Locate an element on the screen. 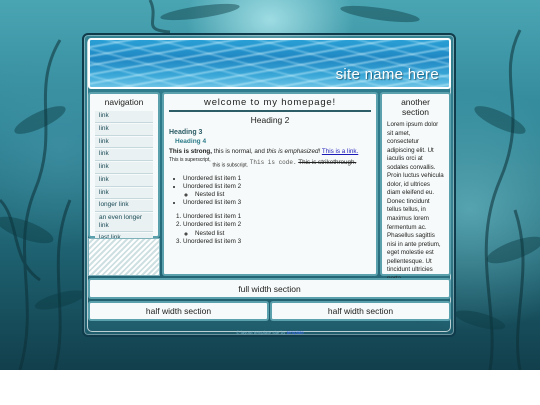 The height and width of the screenshot is (405, 540). navigation-title: navigation is located at coordinates (124, 102).